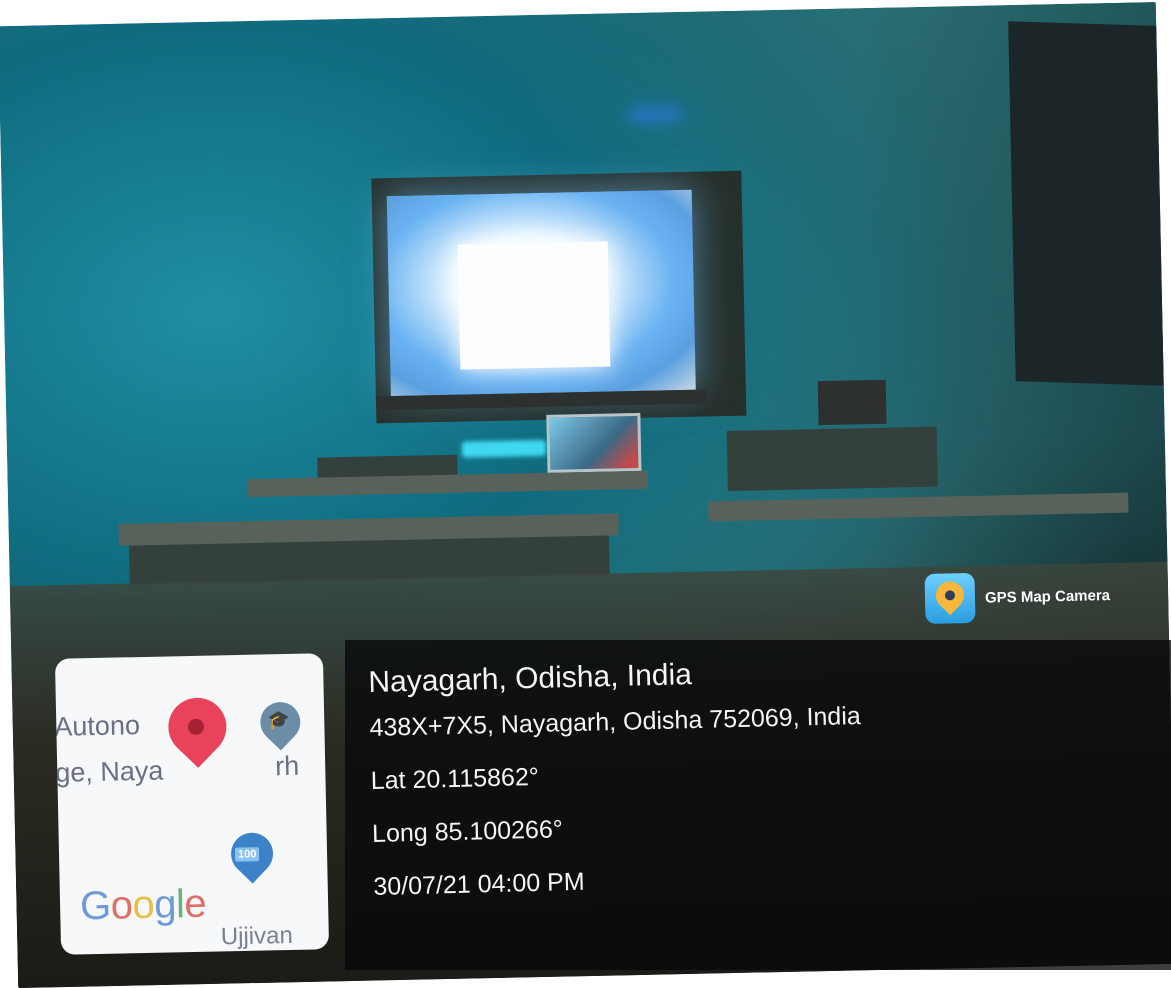  What do you see at coordinates (247, 854) in the screenshot?
I see `bank-marker-text: 100` at bounding box center [247, 854].